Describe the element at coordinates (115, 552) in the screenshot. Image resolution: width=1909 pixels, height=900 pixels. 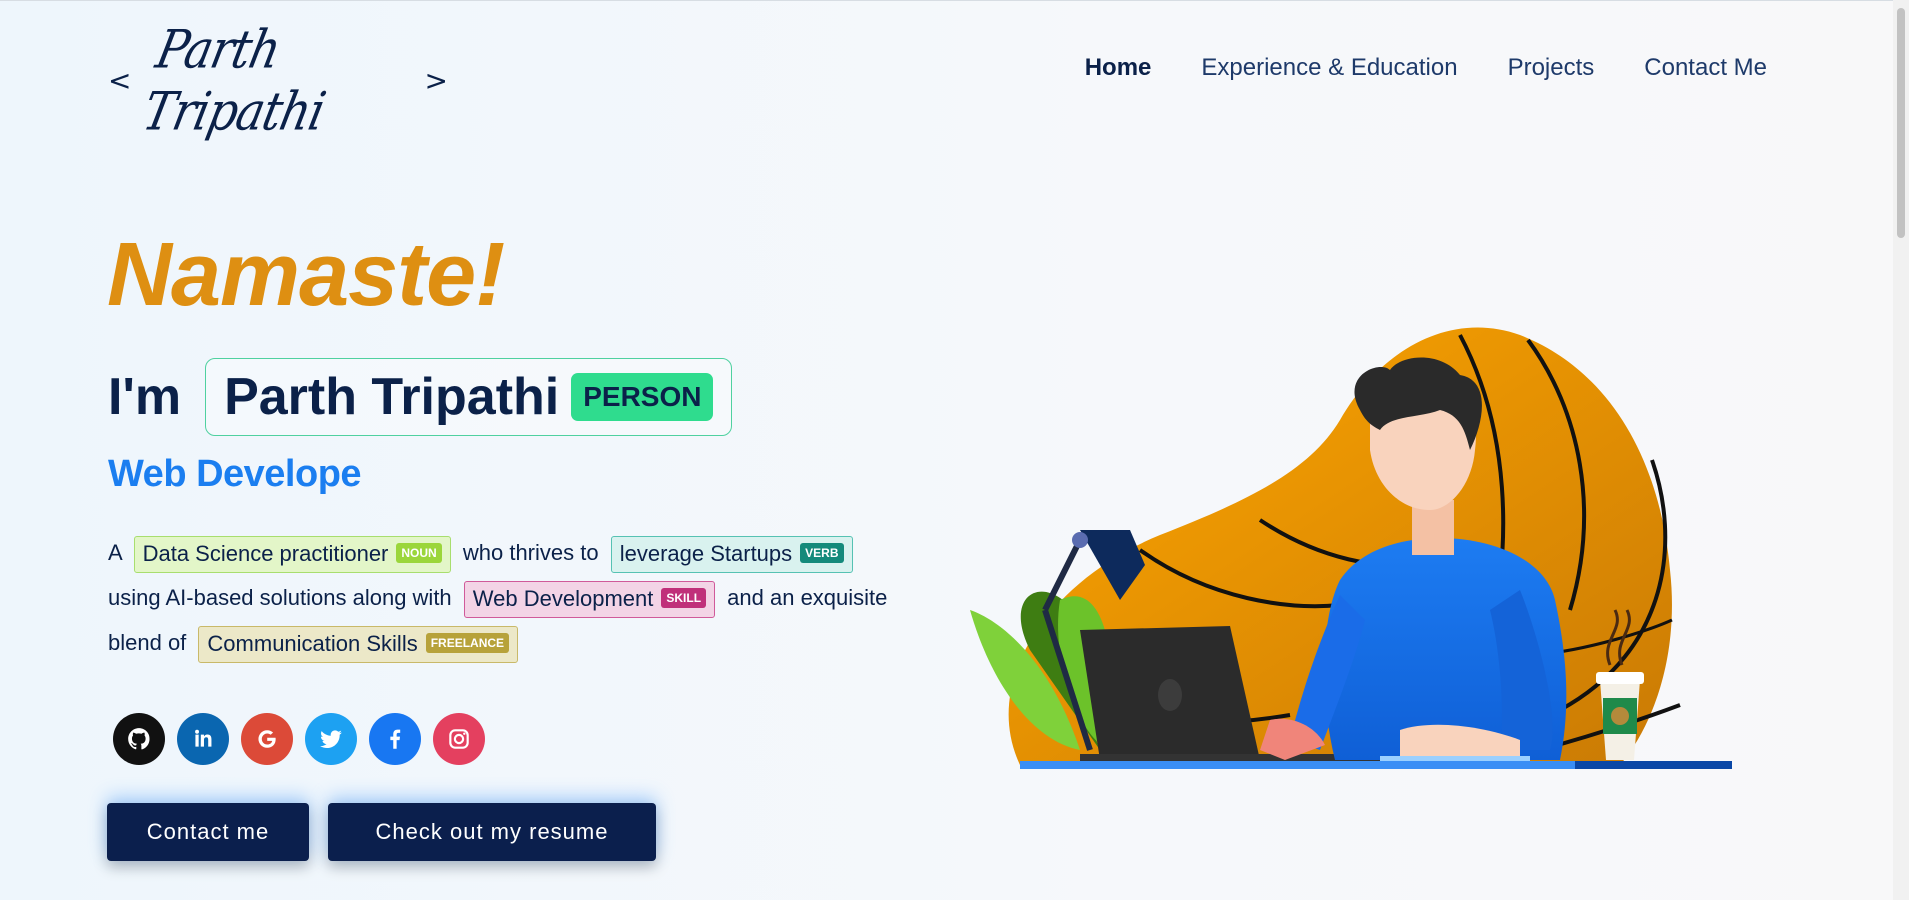
I see `desc-a: A` at that location.